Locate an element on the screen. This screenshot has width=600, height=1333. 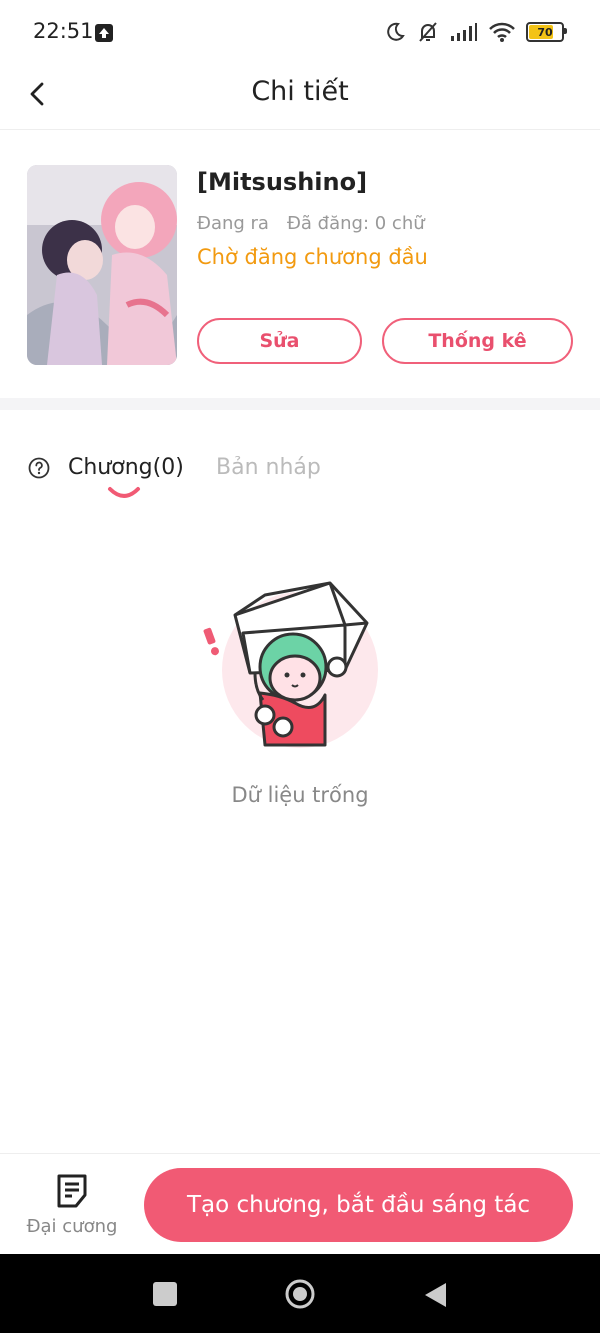
work-title: [Mitsushino] is located at coordinates (282, 182).